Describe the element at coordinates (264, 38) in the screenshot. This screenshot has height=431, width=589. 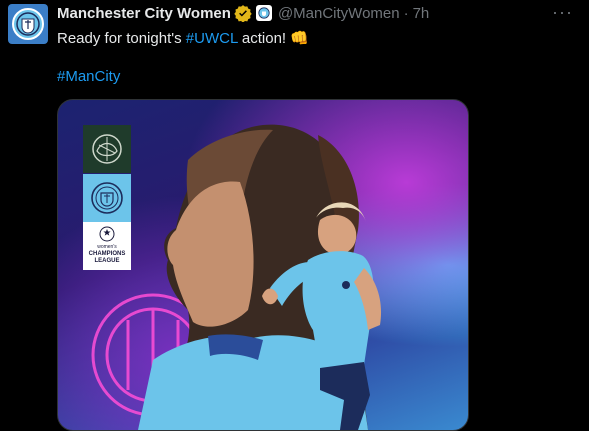
I see `tweet-text-end: action!` at that location.